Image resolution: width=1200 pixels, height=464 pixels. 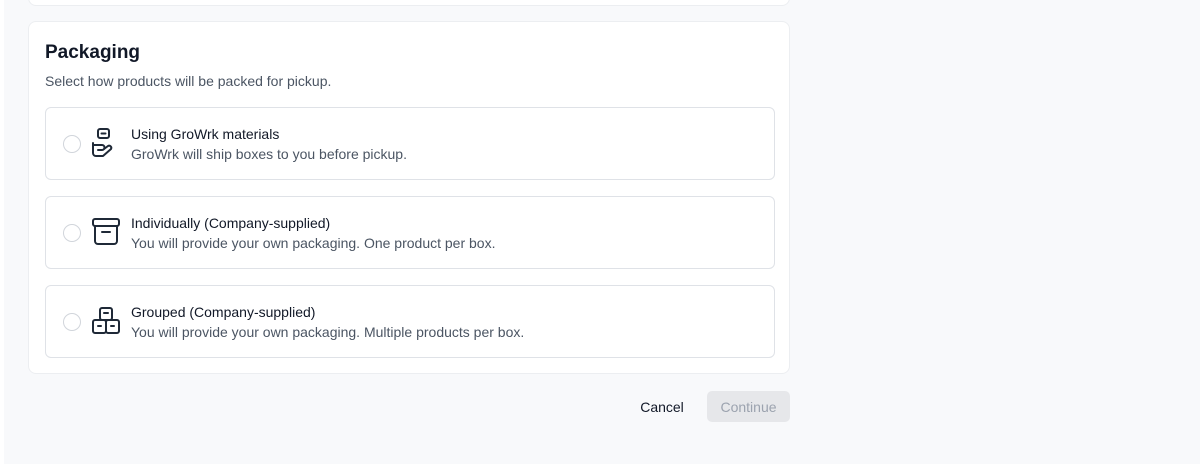 I want to click on previous-section-card, so click(x=409, y=3).